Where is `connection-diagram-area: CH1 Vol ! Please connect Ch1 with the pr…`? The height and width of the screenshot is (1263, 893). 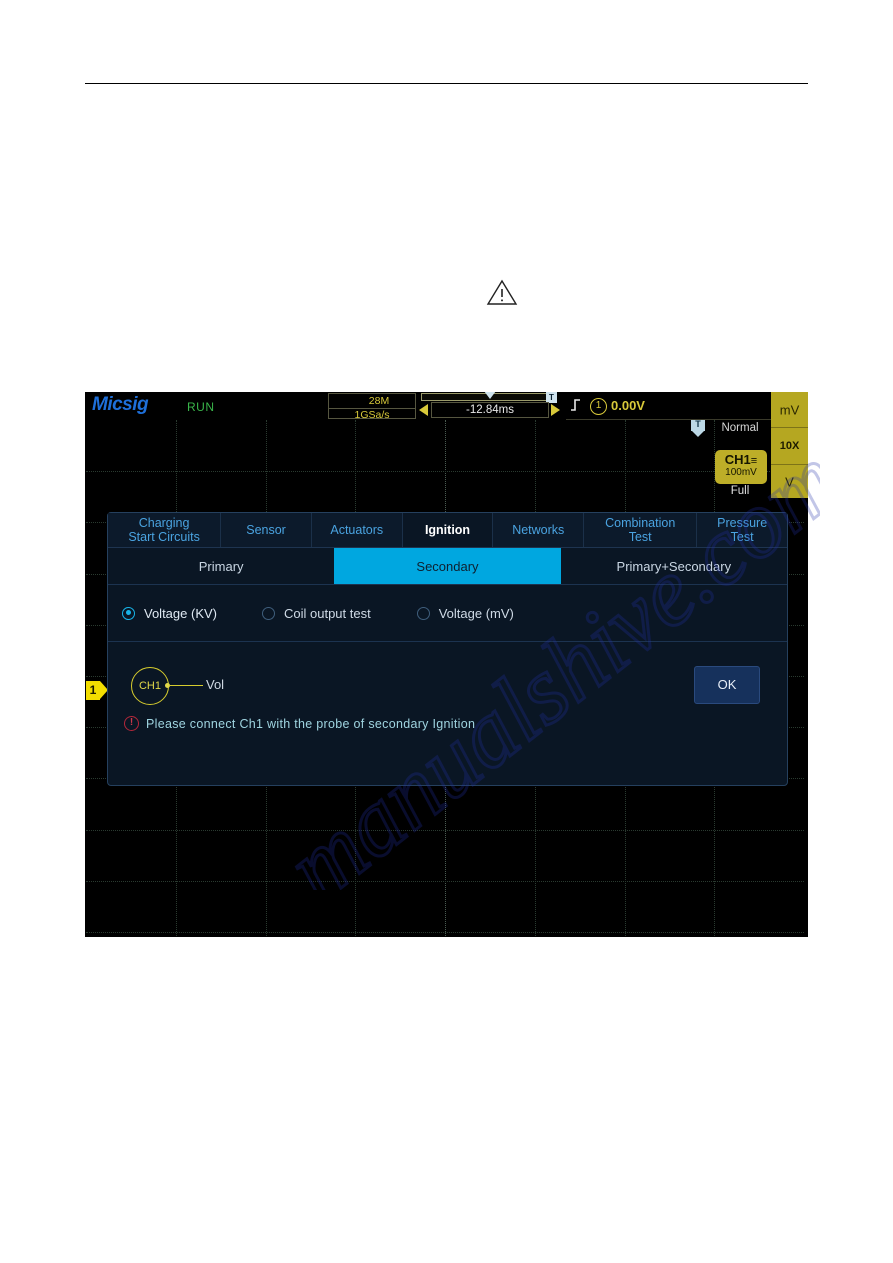
connection-diagram-area: CH1 Vol ! Please connect Ch1 with the pr… is located at coordinates (447, 712).